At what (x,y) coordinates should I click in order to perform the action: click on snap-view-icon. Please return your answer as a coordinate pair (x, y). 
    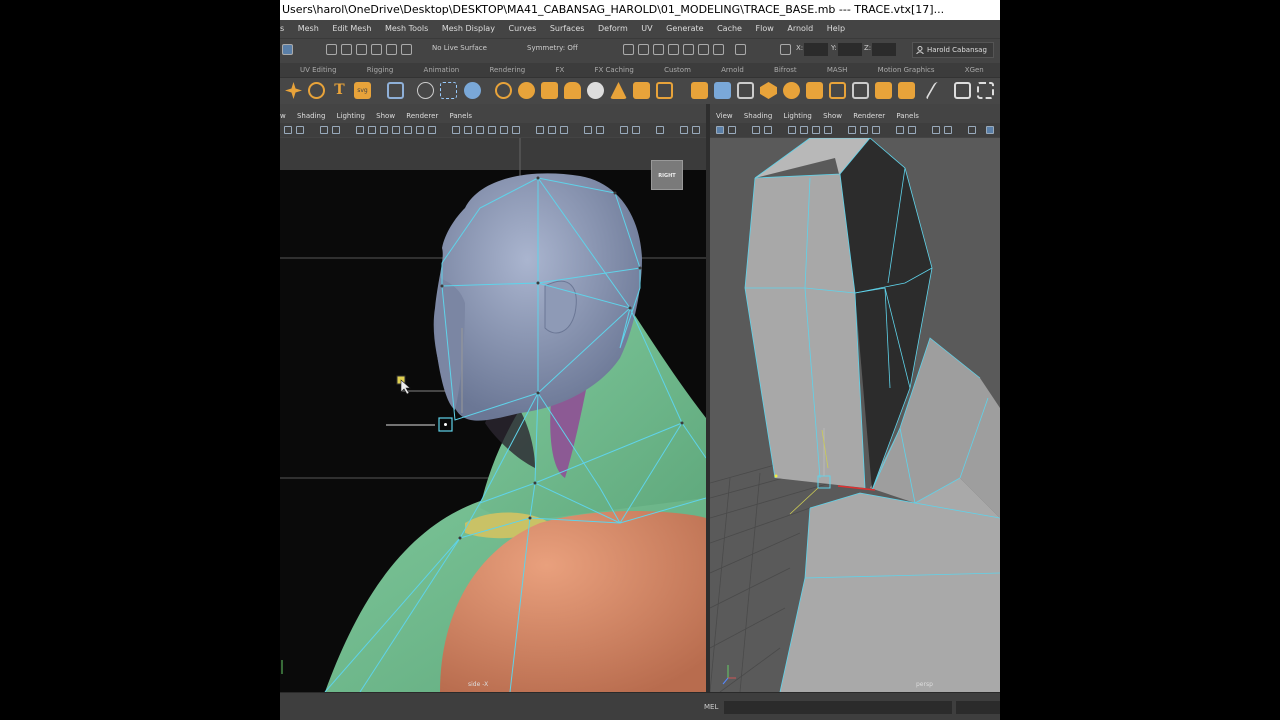
    Looking at the image, I should click on (376, 49).